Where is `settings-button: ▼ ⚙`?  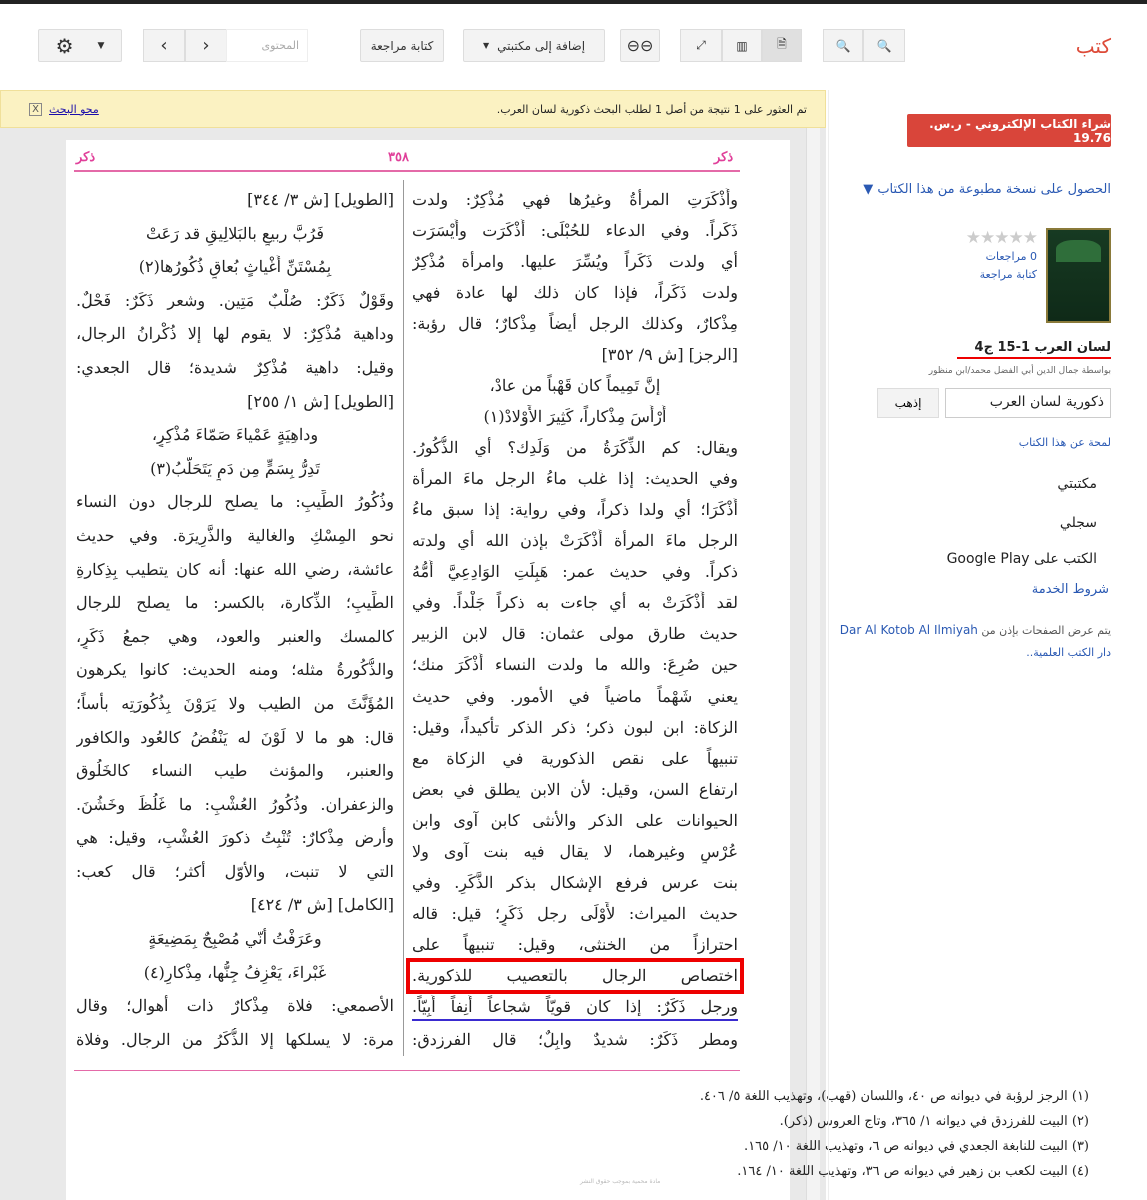
settings-button: ▼ ⚙ is located at coordinates (80, 45).